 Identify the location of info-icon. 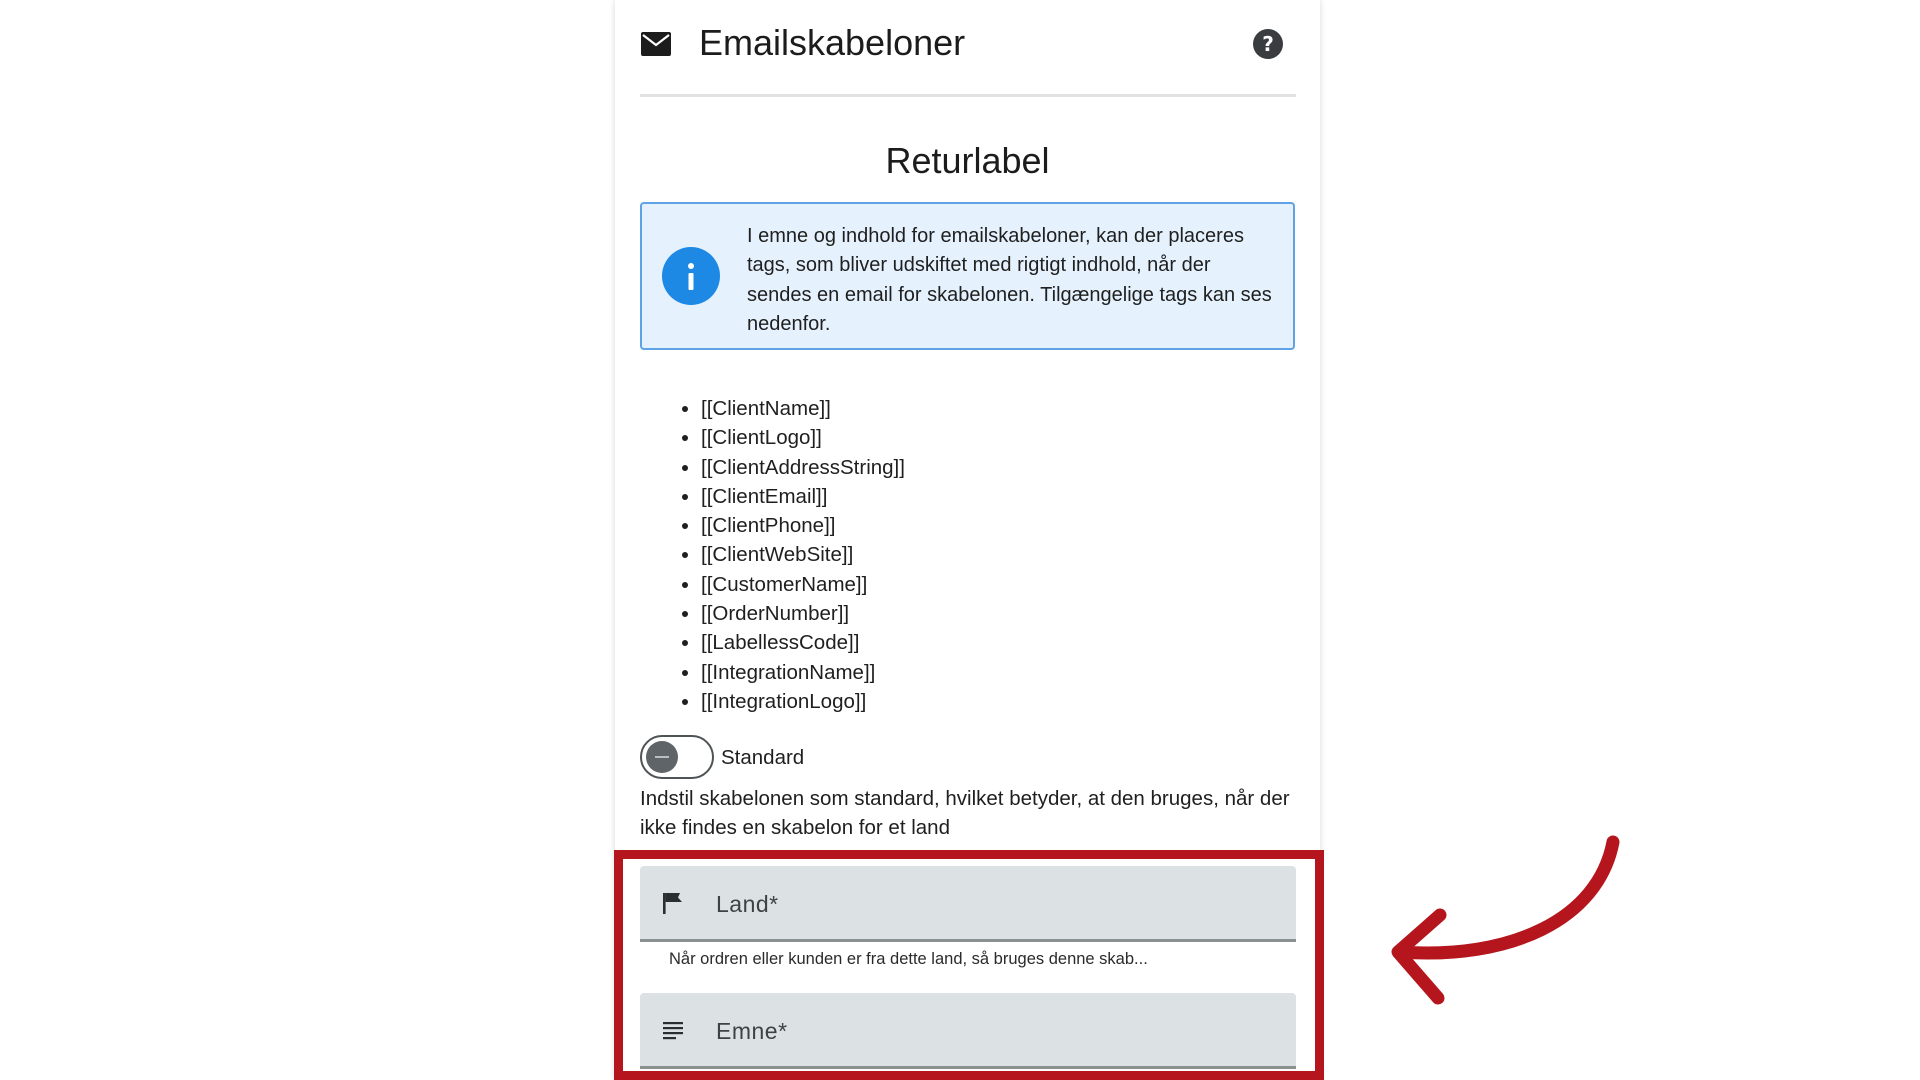
(691, 276).